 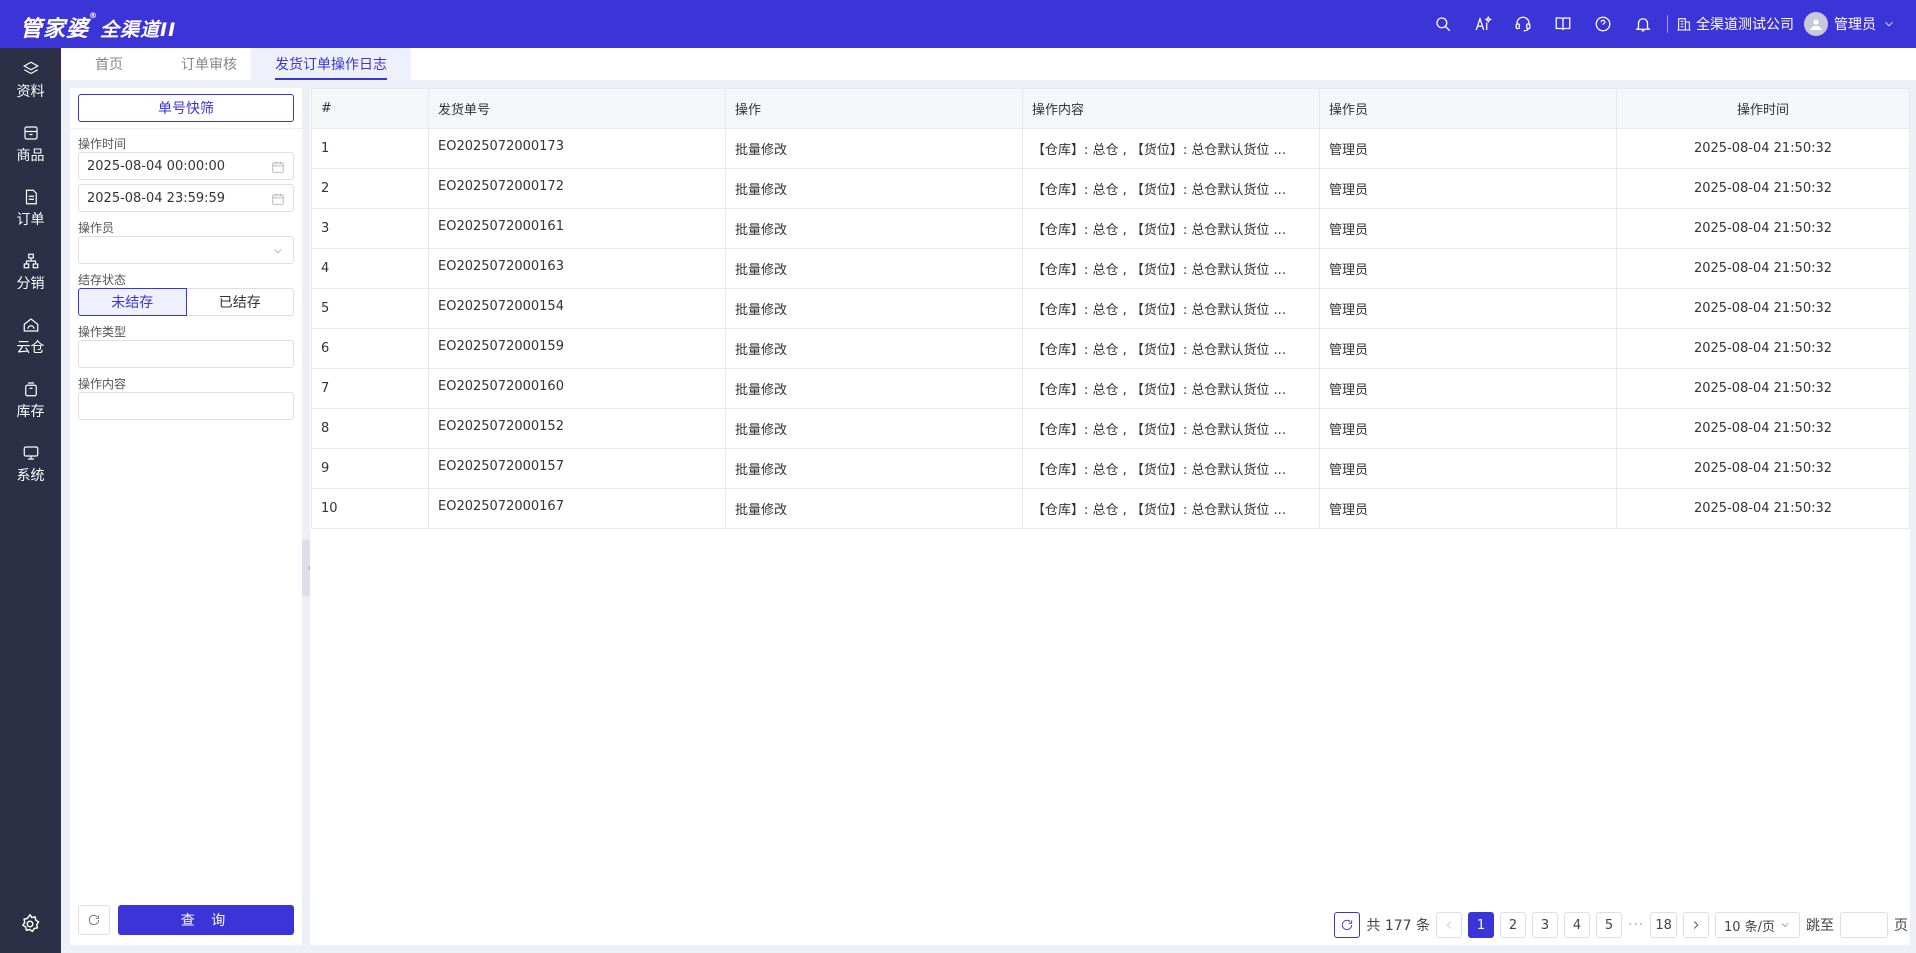 What do you see at coordinates (30, 272) in the screenshot?
I see `sidebar-item-distribution: 分销` at bounding box center [30, 272].